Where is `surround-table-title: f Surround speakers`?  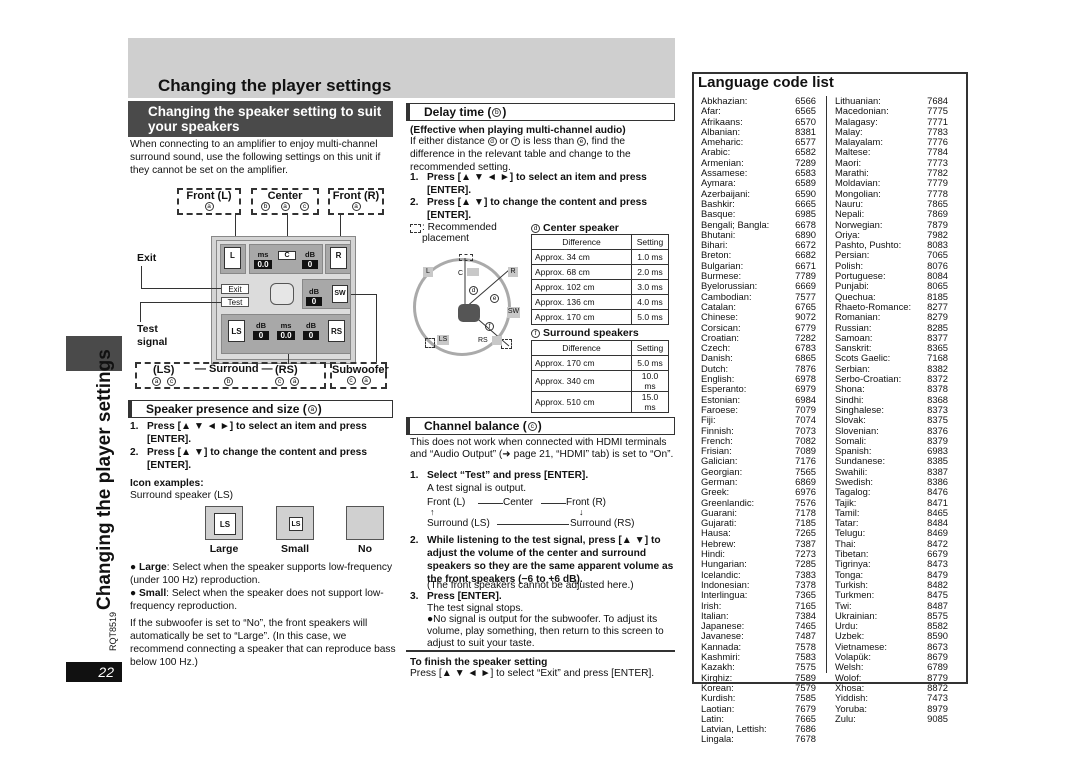
surround-table-title: f Surround speakers is located at coordinates (585, 333).